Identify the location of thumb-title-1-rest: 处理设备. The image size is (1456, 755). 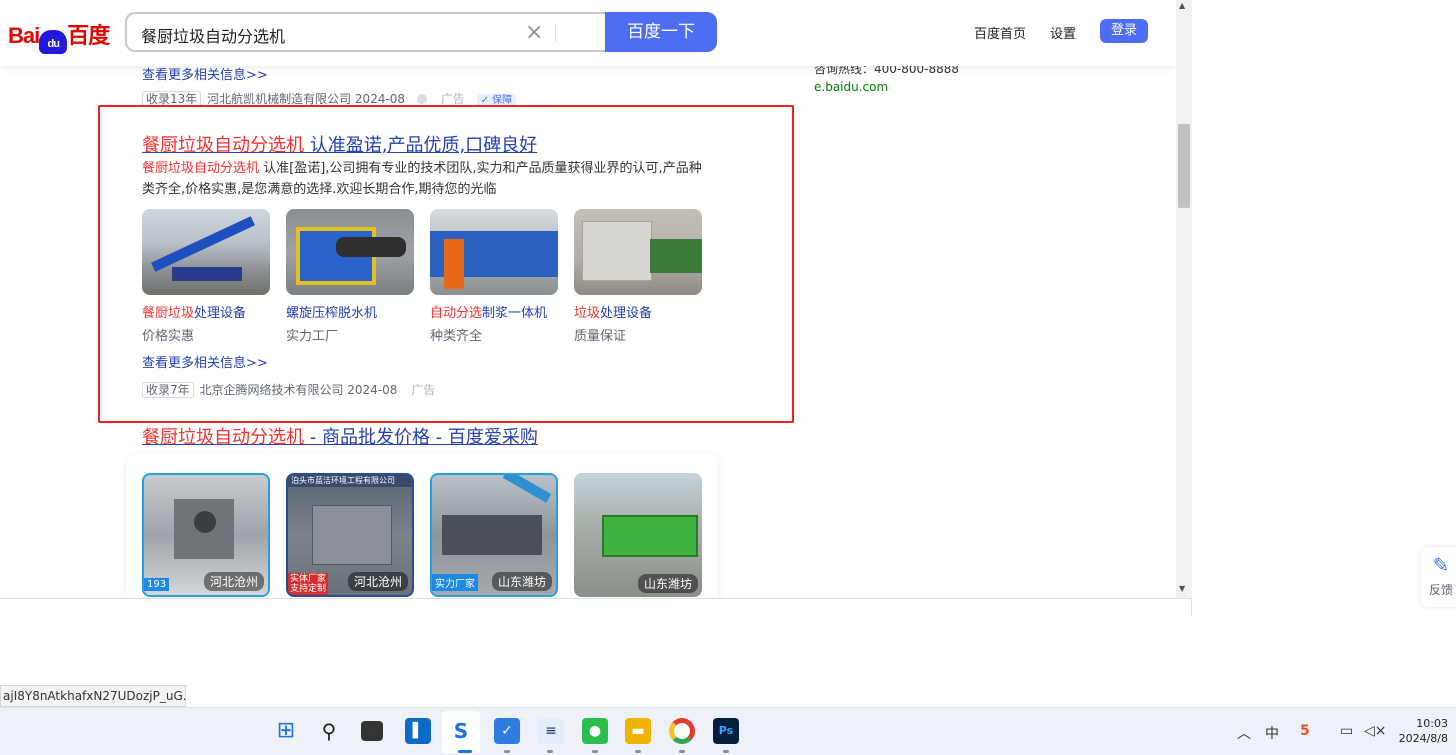
(220, 313).